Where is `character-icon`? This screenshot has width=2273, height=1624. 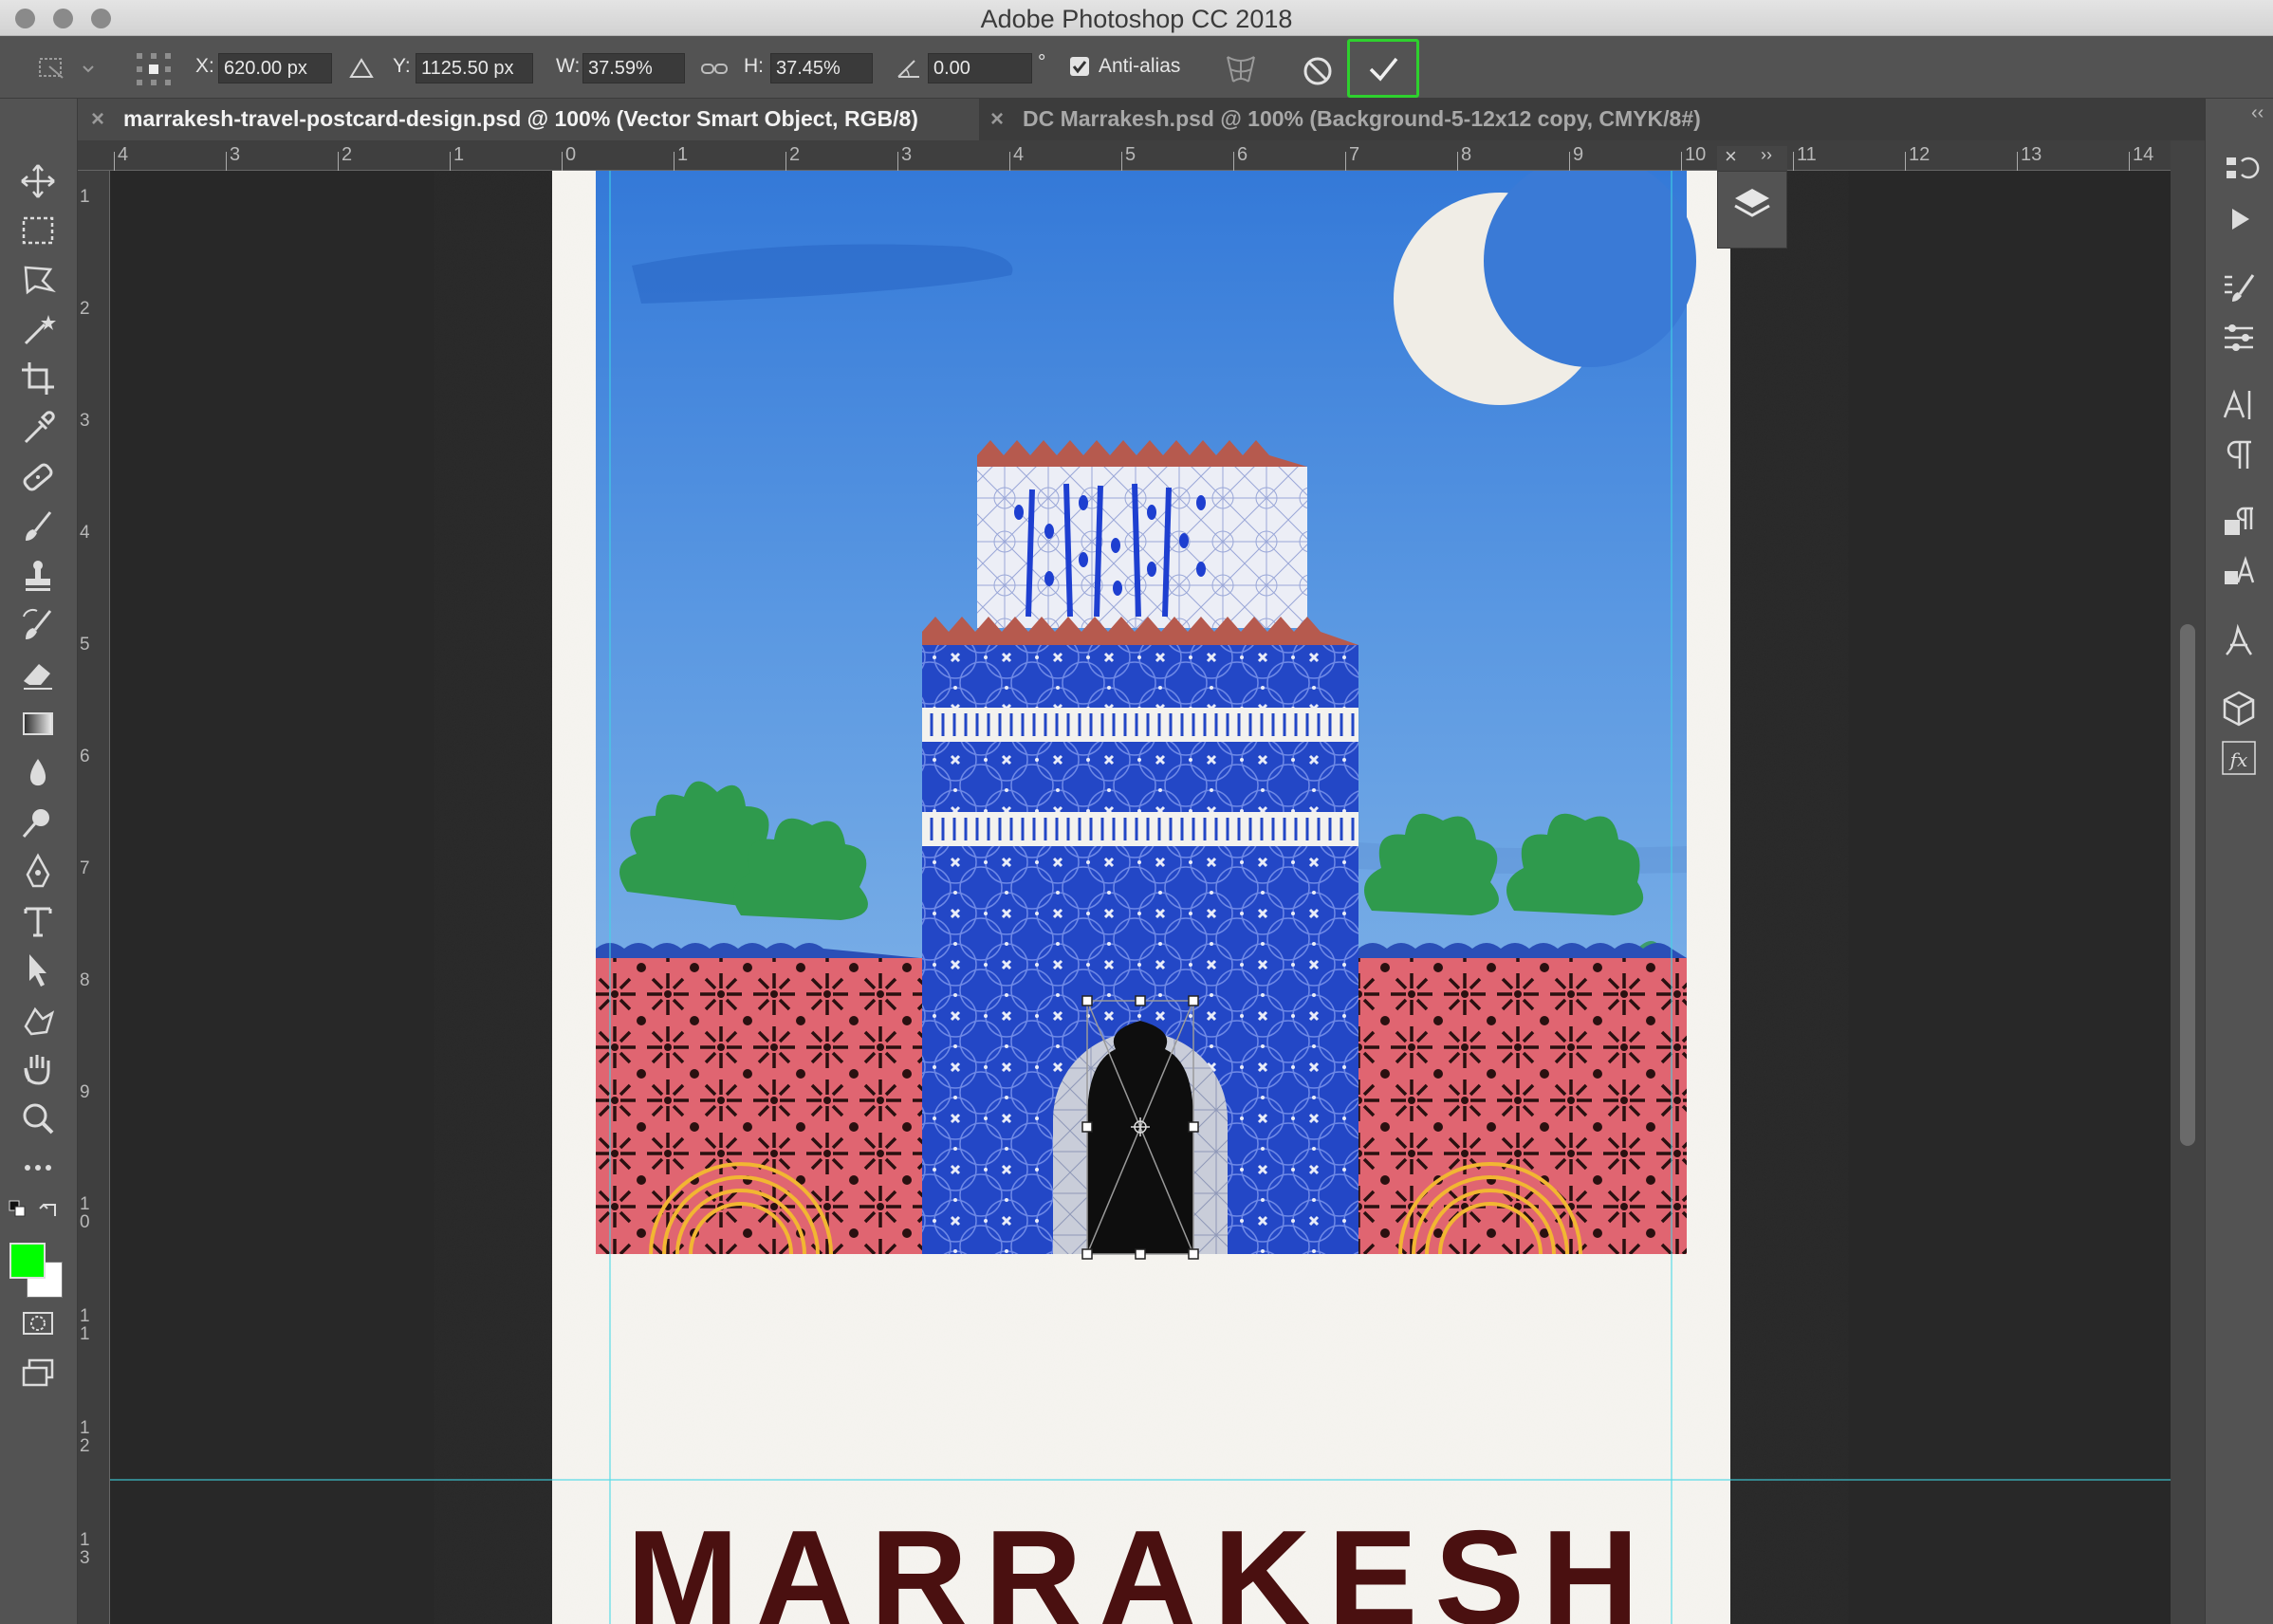 character-icon is located at coordinates (2239, 405).